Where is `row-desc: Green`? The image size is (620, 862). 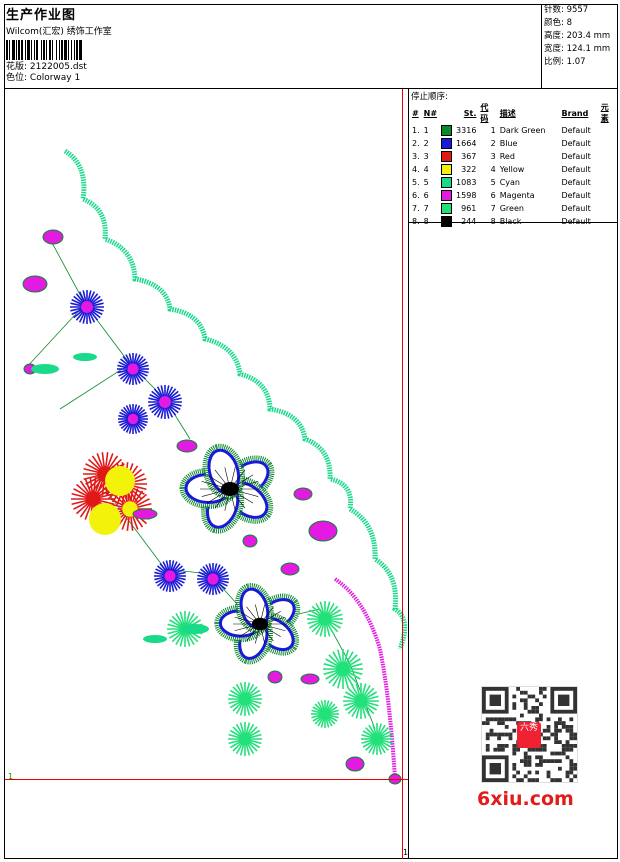
row-desc: Green is located at coordinates (511, 208).